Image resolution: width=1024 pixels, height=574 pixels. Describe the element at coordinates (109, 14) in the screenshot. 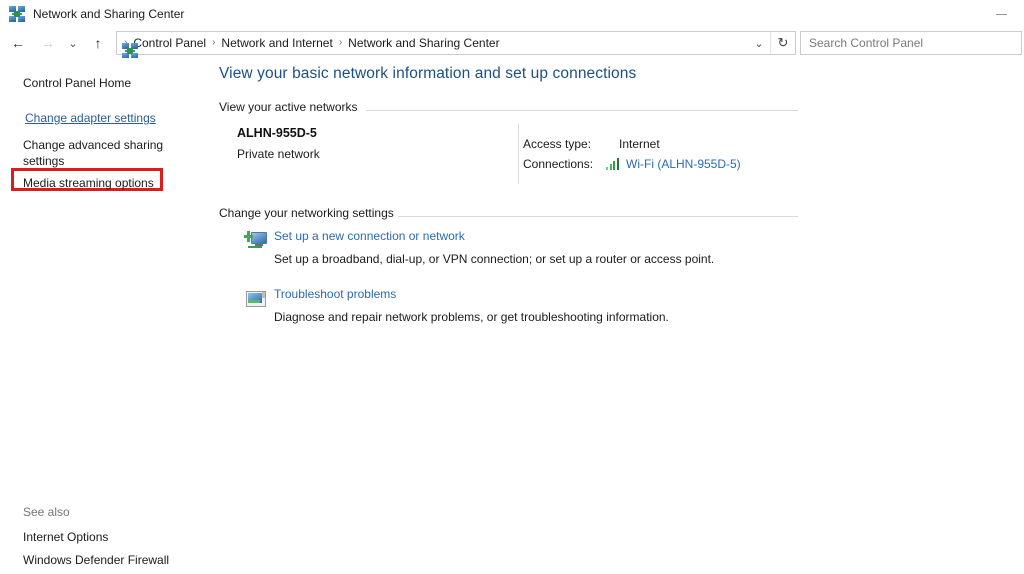

I see `window-title: Network and Sharing Center` at that location.